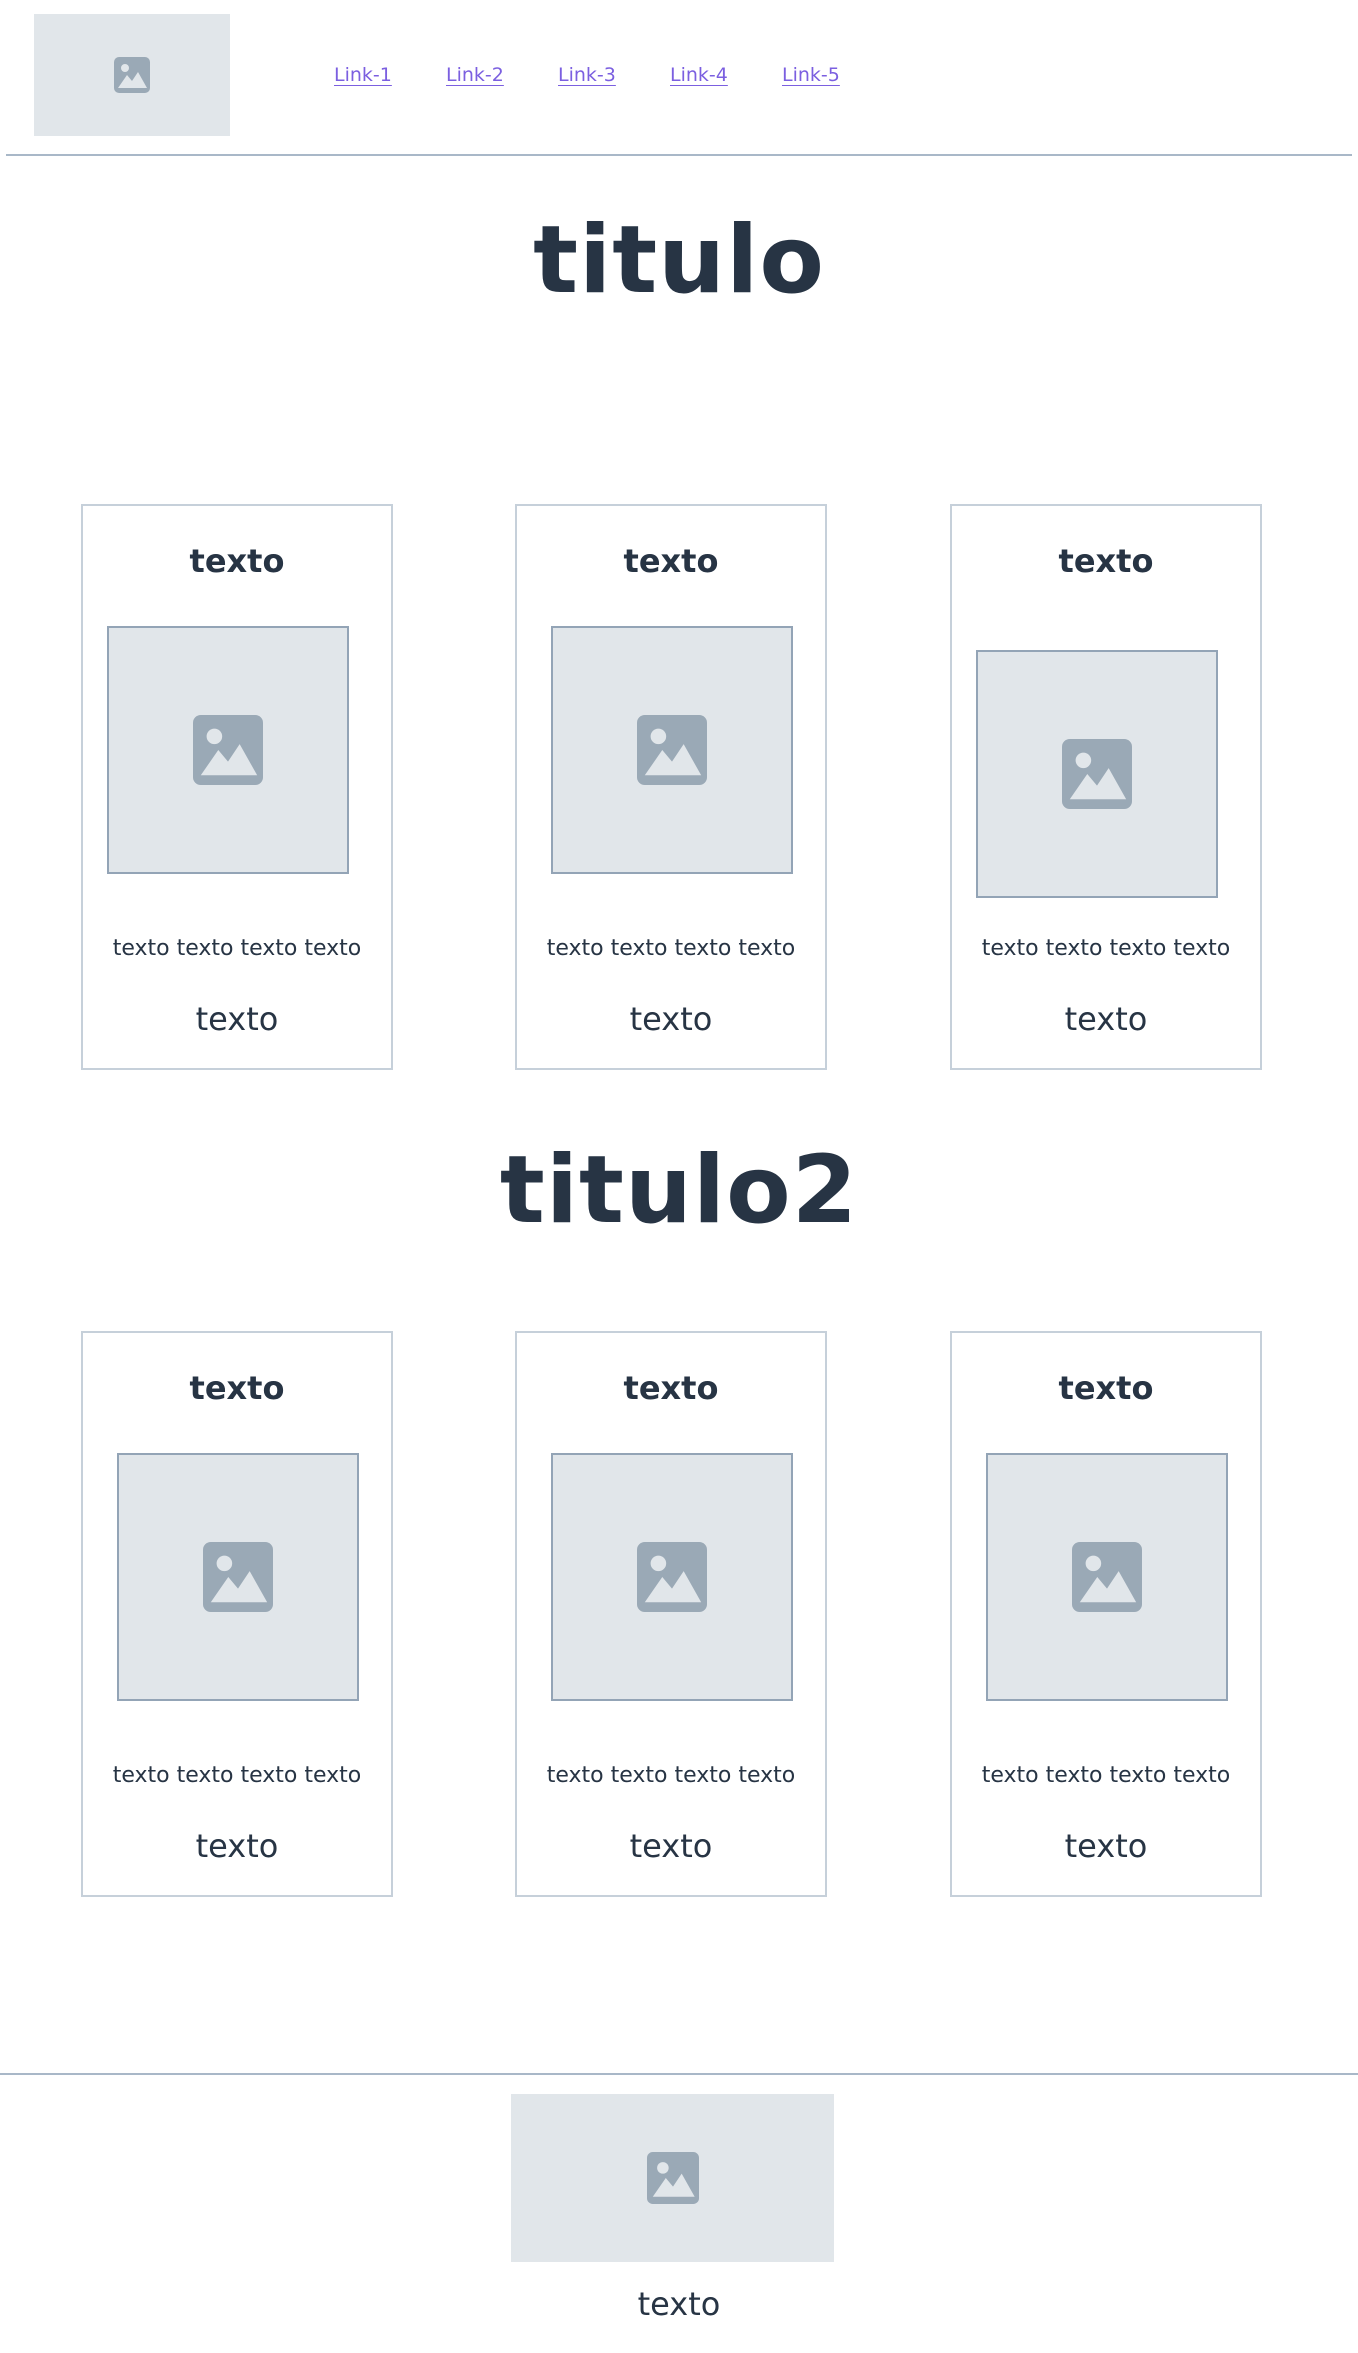 The height and width of the screenshot is (2353, 1358). Describe the element at coordinates (587, 75) in the screenshot. I see `nav-link-3: Link-3` at that location.